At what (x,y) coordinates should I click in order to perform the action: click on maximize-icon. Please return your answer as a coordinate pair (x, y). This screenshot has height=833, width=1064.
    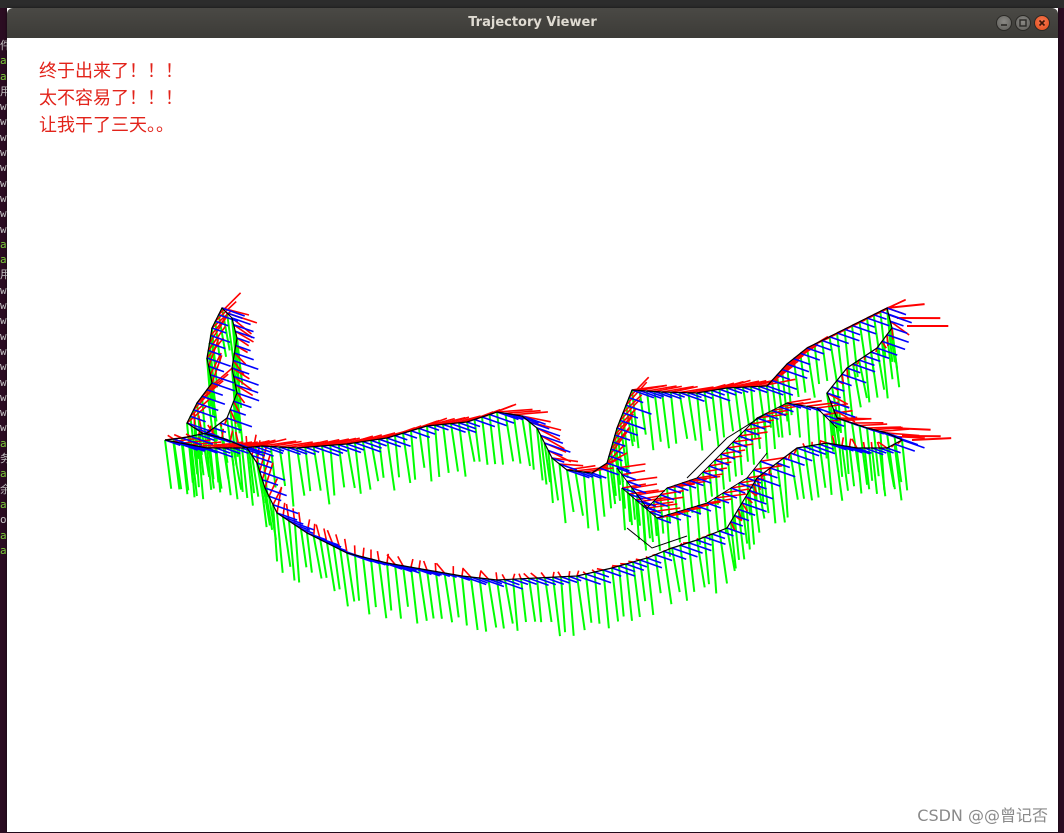
    Looking at the image, I should click on (1023, 23).